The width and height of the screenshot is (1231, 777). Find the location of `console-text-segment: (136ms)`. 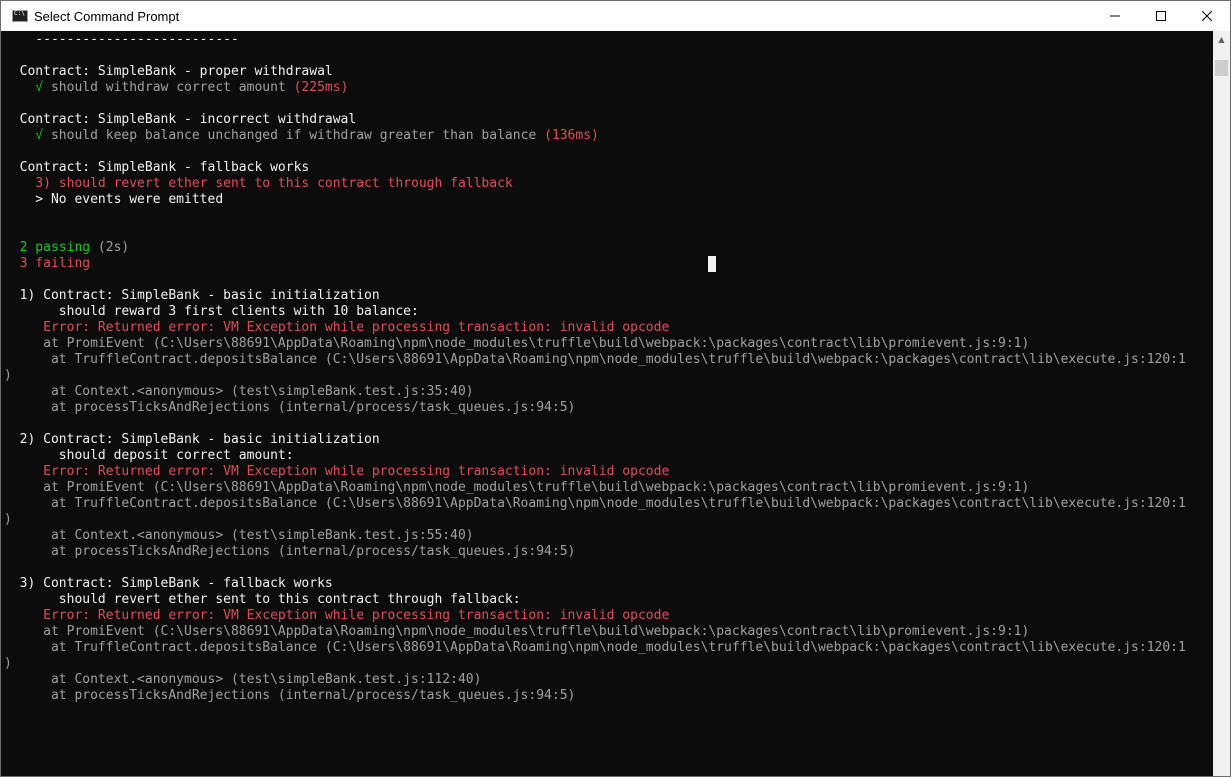

console-text-segment: (136ms) is located at coordinates (571, 135).